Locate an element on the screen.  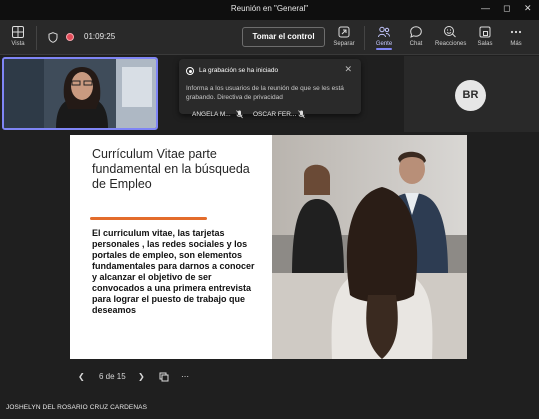
more-button: Más is located at coordinates (516, 36).